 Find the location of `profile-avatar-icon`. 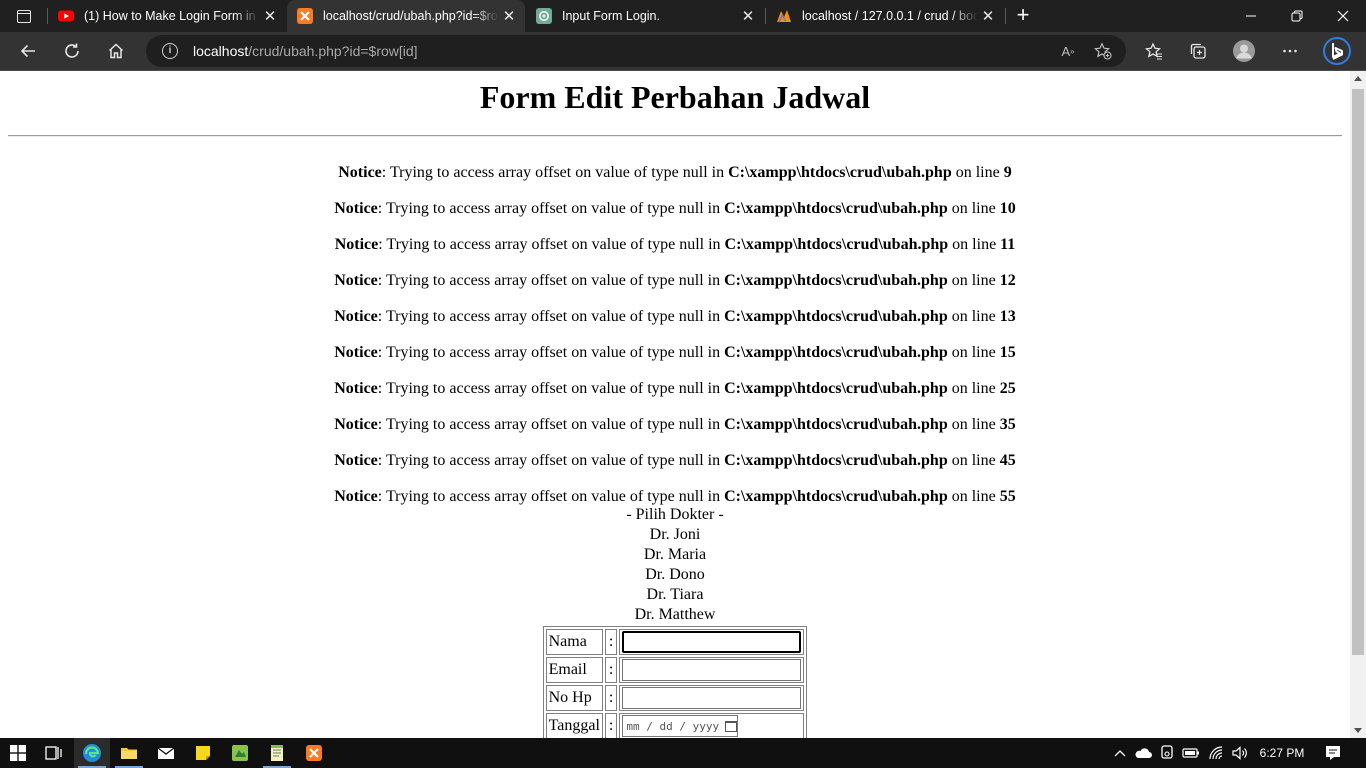

profile-avatar-icon is located at coordinates (1244, 51).